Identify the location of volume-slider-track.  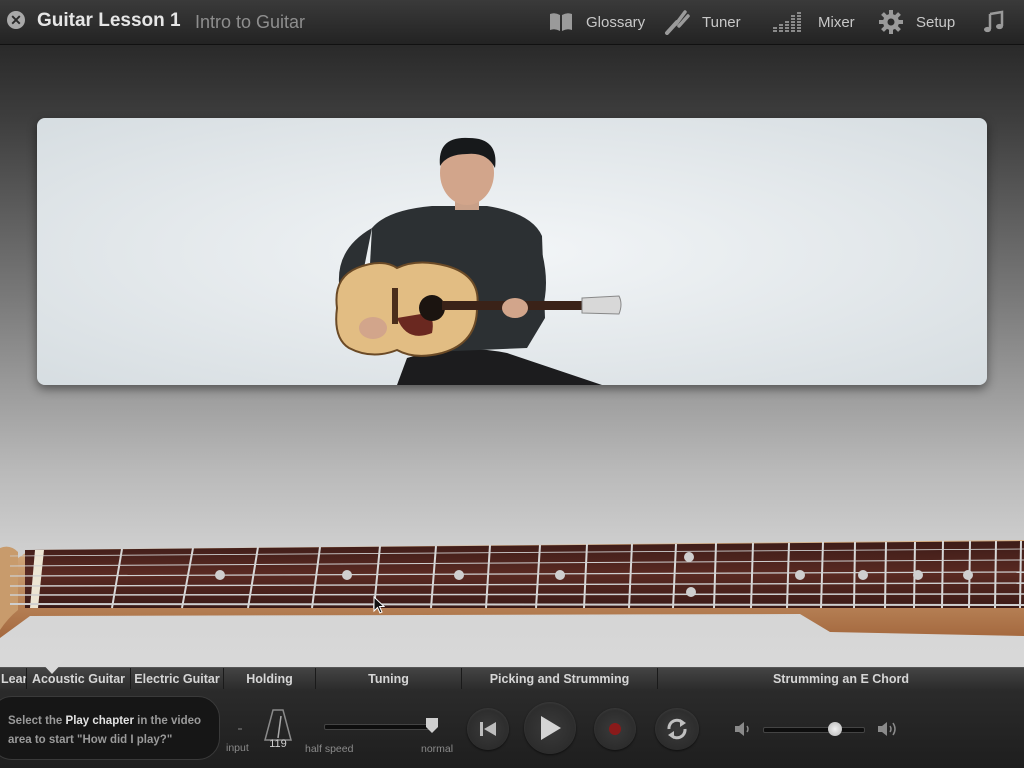
(814, 730).